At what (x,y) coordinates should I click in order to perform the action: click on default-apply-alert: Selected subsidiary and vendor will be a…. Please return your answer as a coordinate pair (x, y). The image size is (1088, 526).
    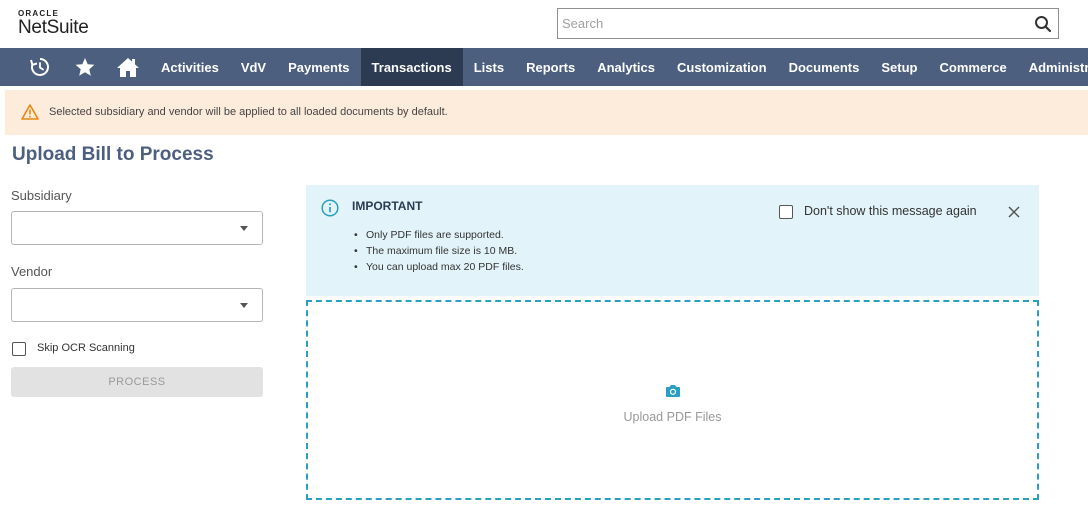
    Looking at the image, I should click on (546, 112).